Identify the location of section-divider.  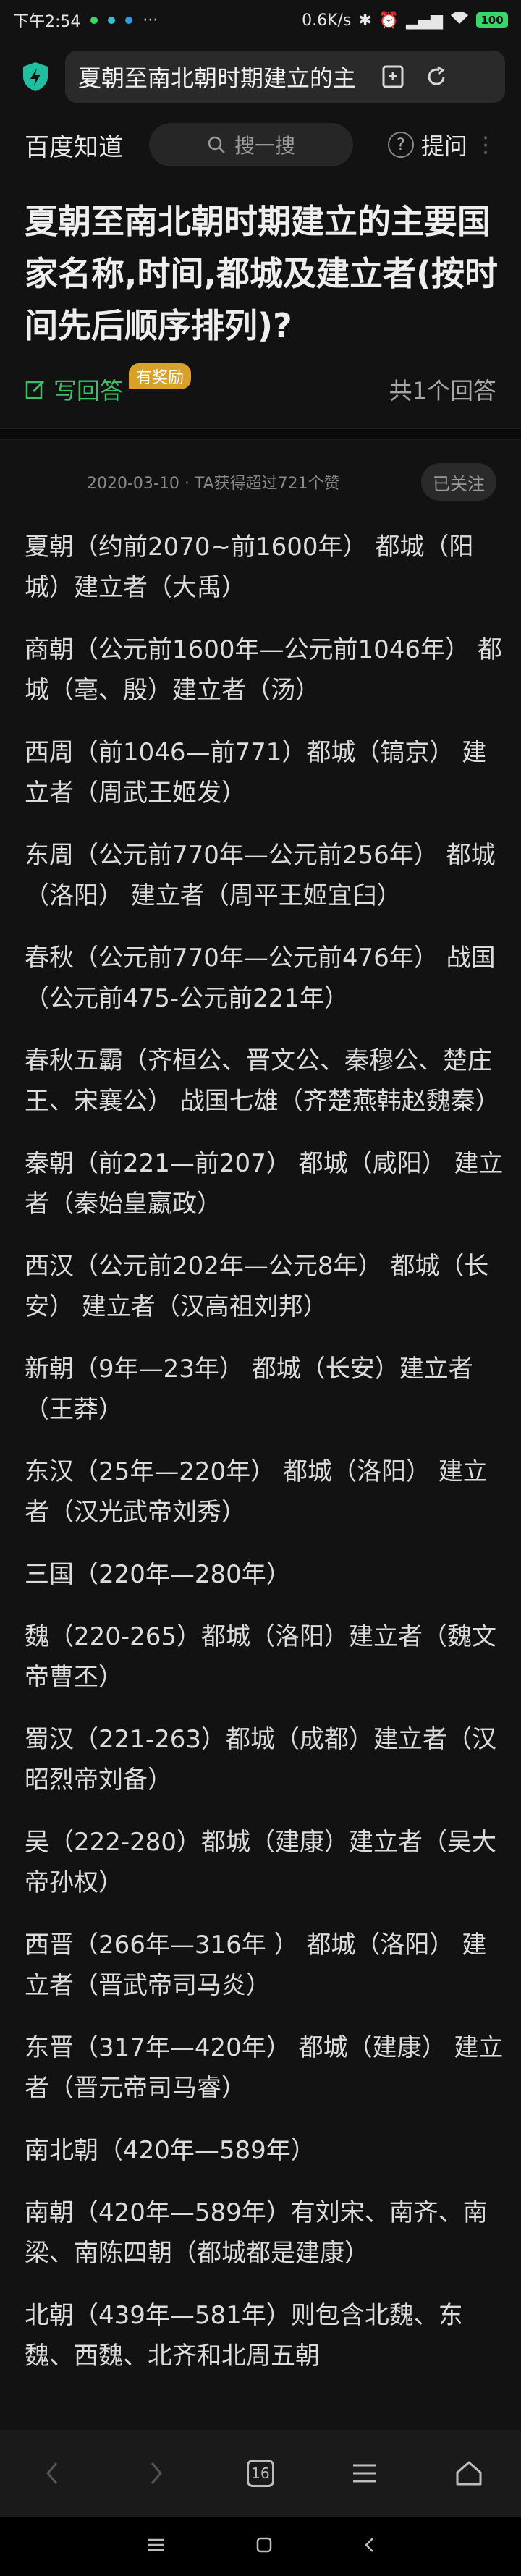
(260, 434).